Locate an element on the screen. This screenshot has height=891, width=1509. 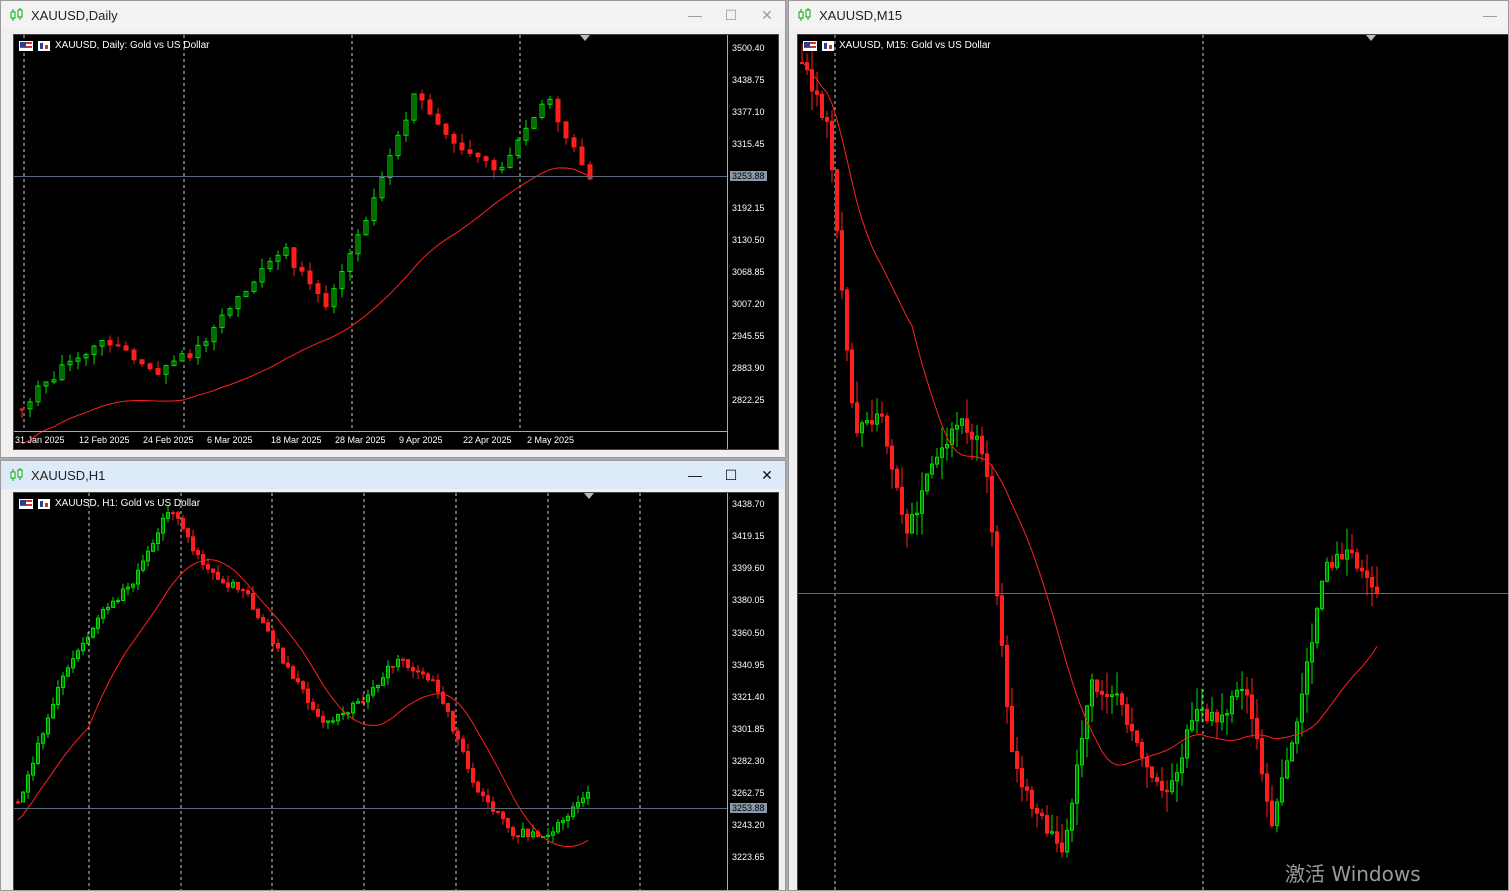
candlestick-icon is located at coordinates (804, 14).